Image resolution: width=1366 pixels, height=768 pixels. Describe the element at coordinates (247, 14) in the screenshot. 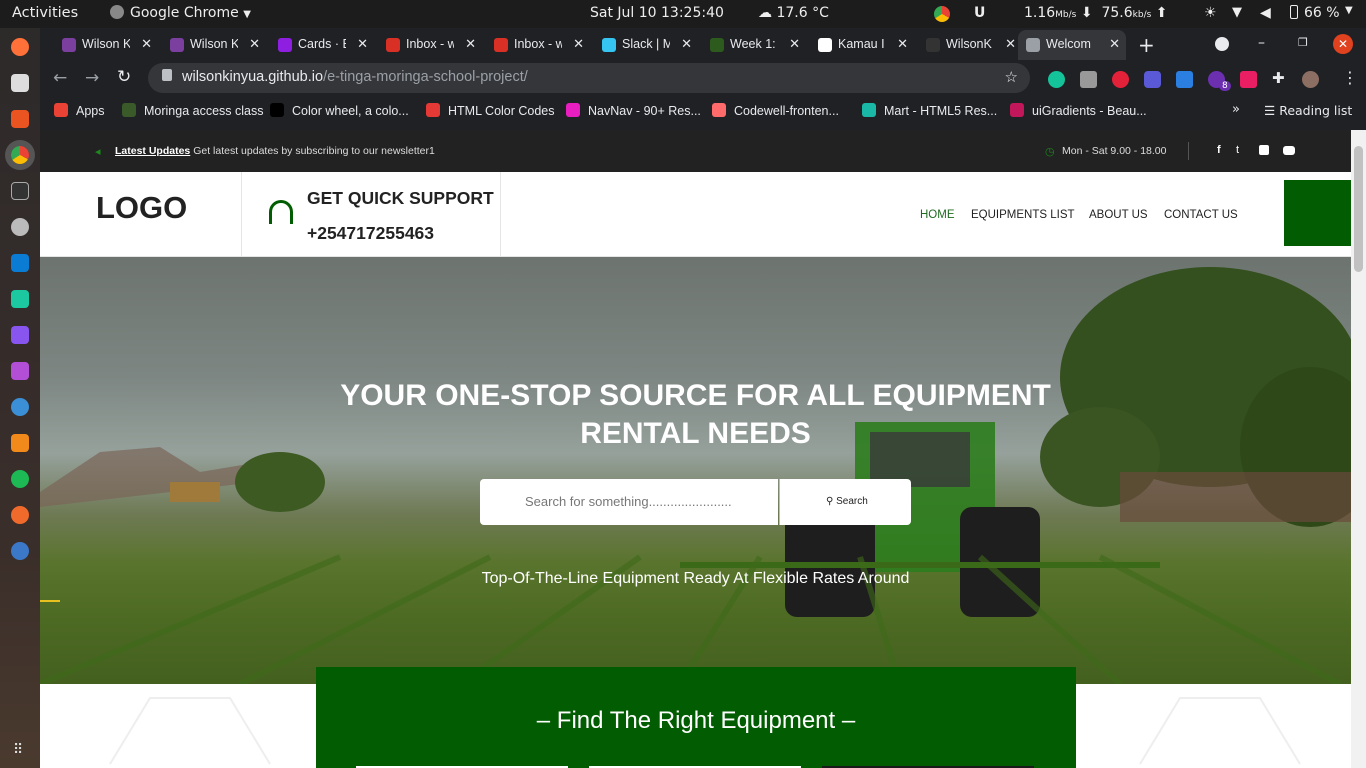

I see `chevron-down-icon: ▼` at that location.